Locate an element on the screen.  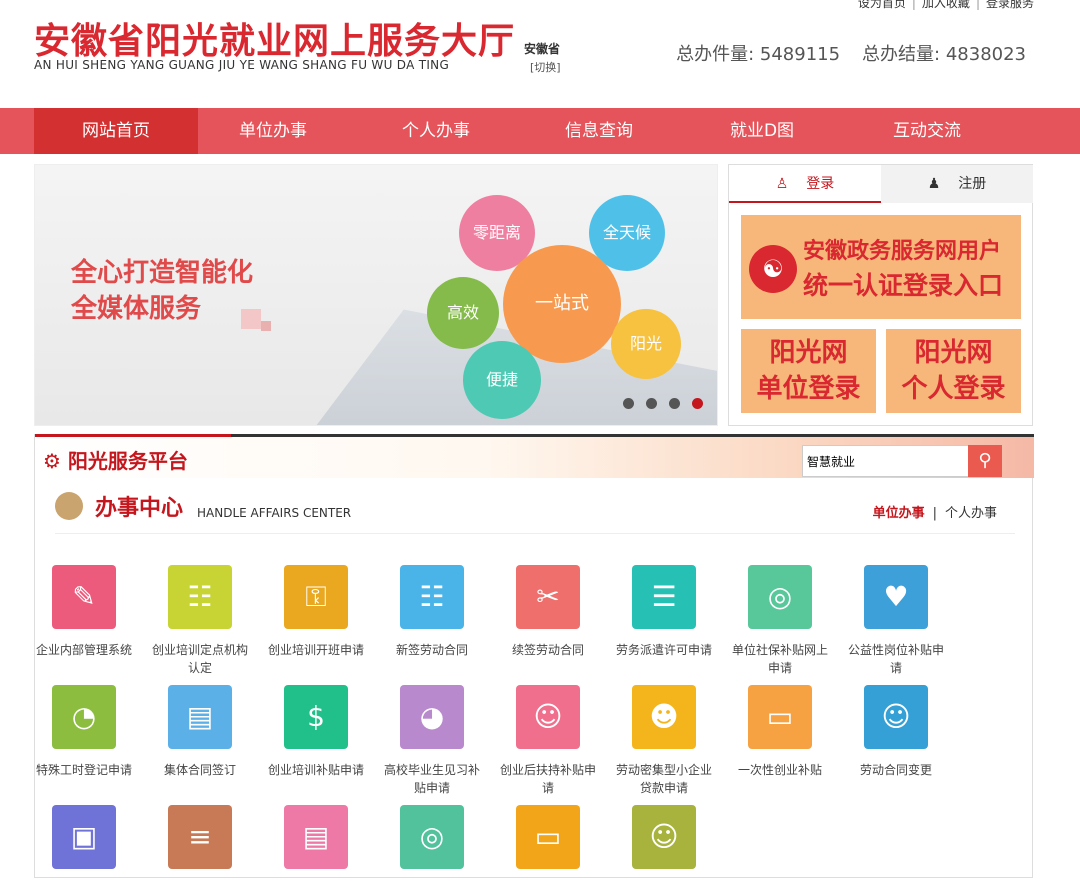
service-item: ▣ is located at coordinates (84, 843).